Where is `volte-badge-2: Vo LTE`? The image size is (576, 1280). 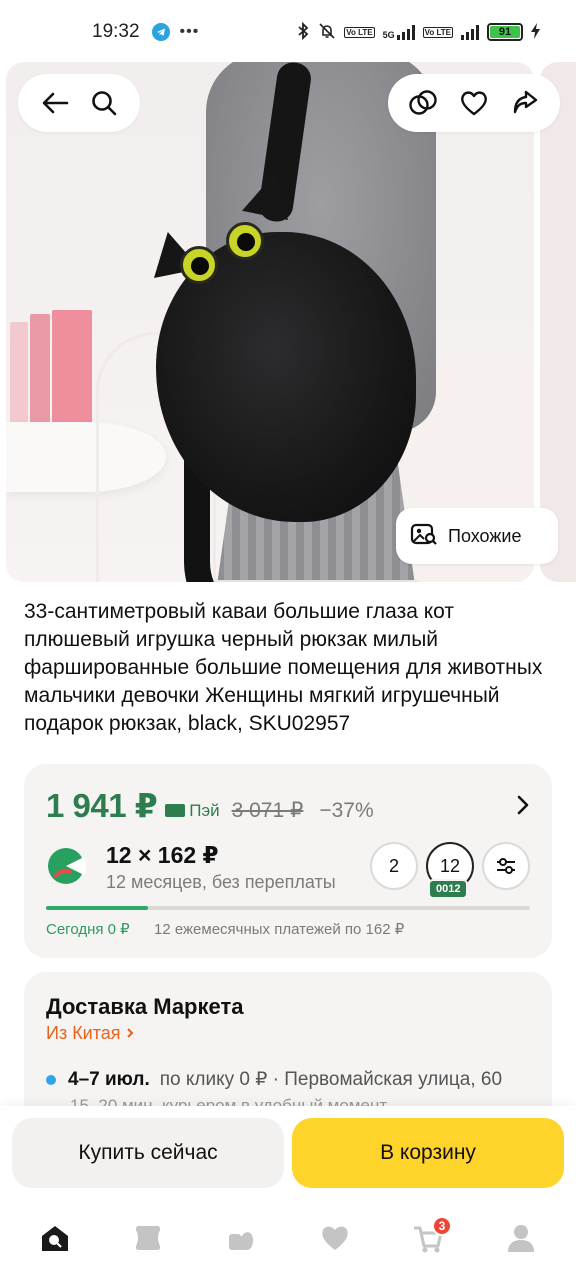
volte-badge-2: Vo LTE is located at coordinates (437, 32).